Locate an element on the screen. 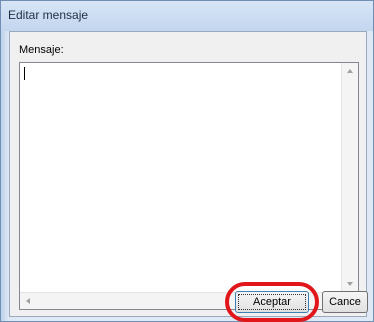  cancel-button: Cance is located at coordinates (345, 302).